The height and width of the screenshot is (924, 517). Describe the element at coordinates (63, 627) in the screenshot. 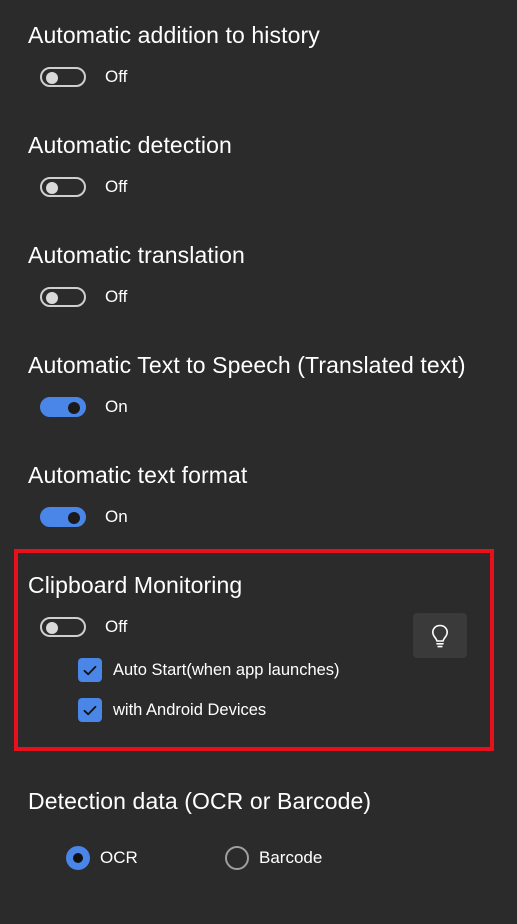

I see `clipboard-monitoring-toggle` at that location.